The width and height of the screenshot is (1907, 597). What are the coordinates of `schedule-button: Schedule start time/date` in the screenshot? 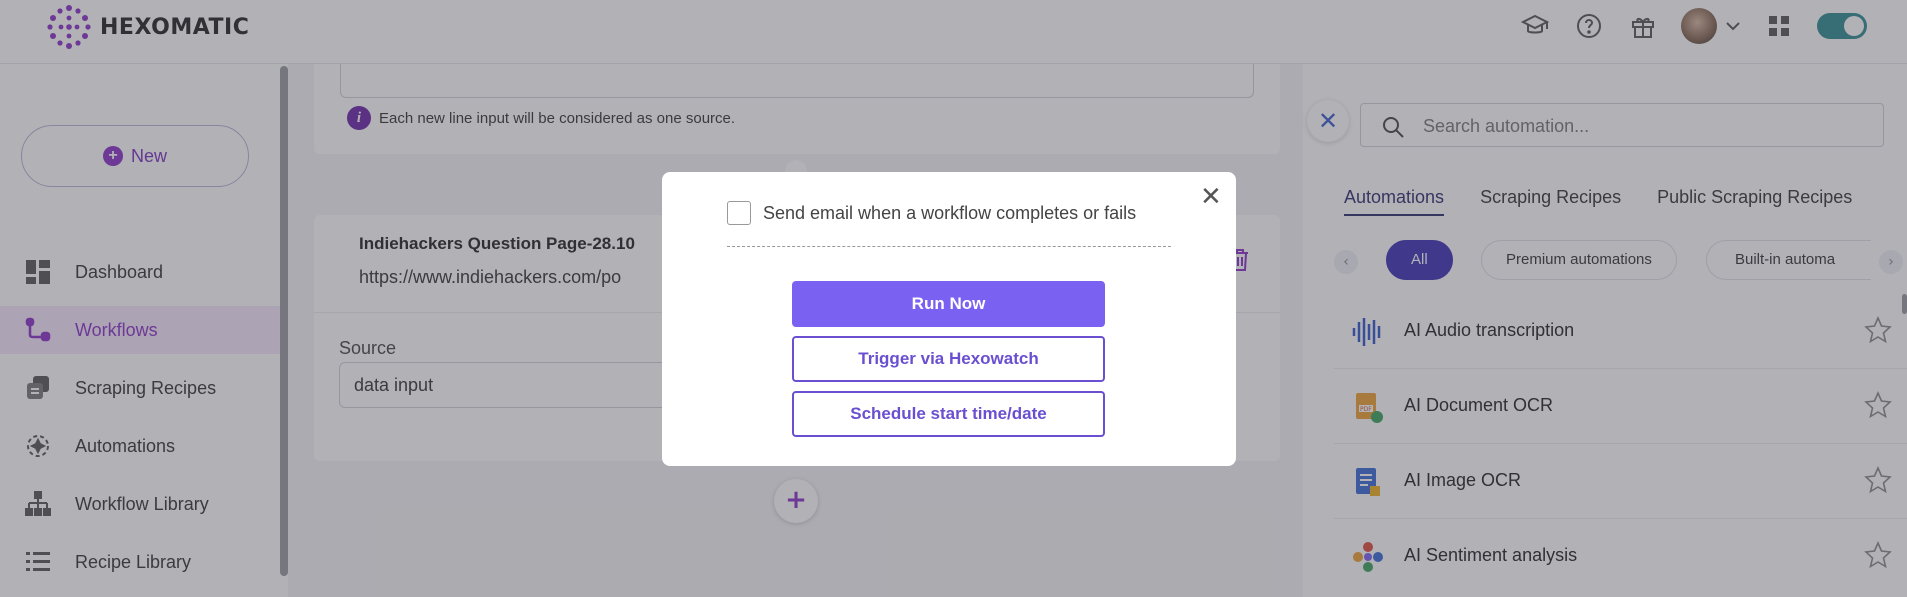 It's located at (948, 414).